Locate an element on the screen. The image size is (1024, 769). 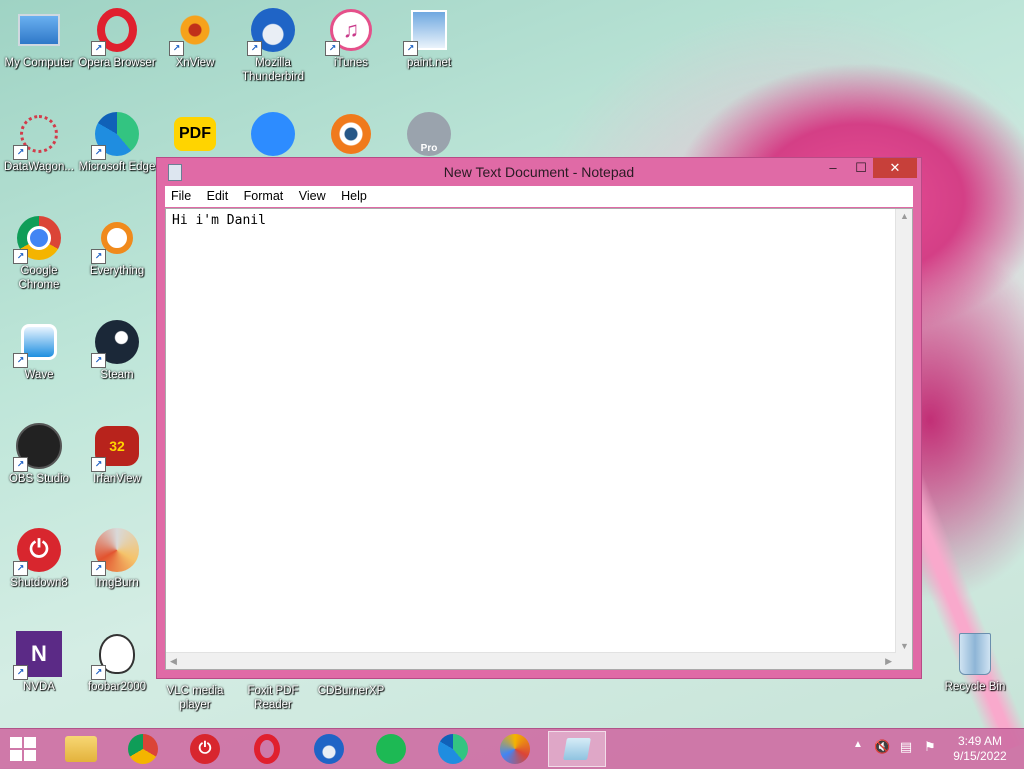
desktop-icon-google-chrome: ↗ Google Chrome is located at coordinates (39, 250).